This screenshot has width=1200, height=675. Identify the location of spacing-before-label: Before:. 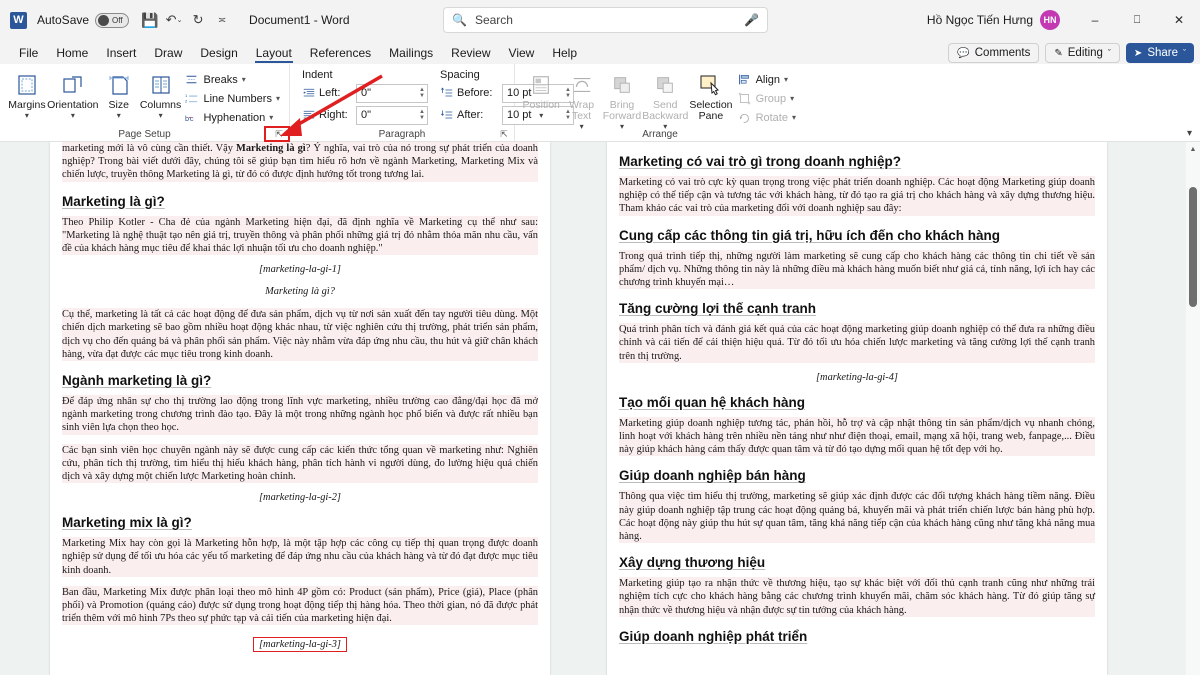
(475, 93).